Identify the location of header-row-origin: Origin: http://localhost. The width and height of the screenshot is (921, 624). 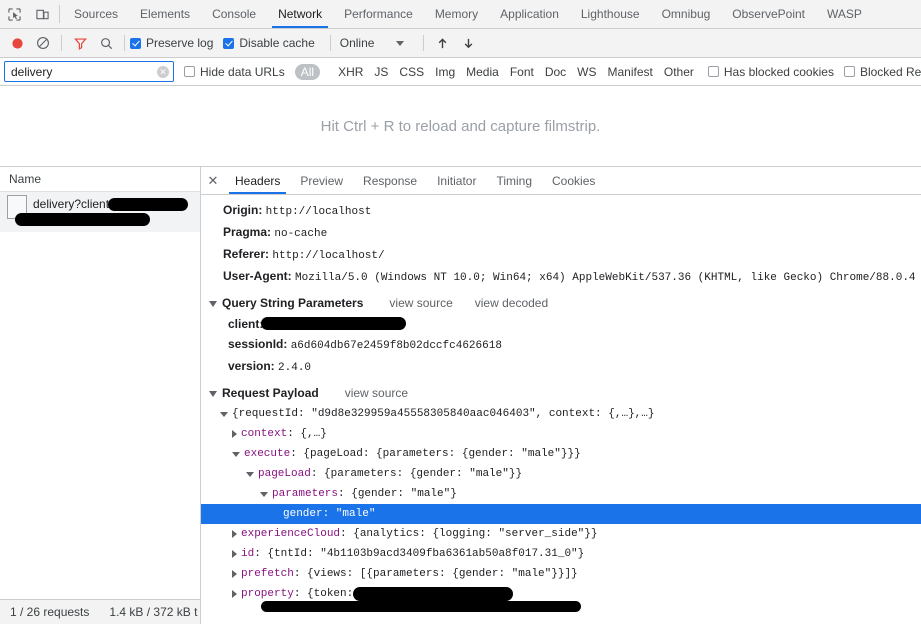
(561, 211).